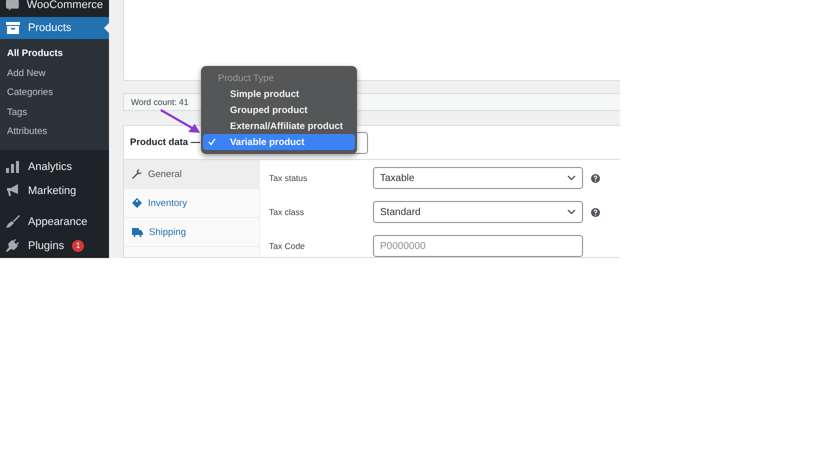 The height and width of the screenshot is (460, 819). What do you see at coordinates (191, 203) in the screenshot?
I see `product-data-tab: Inventory` at bounding box center [191, 203].